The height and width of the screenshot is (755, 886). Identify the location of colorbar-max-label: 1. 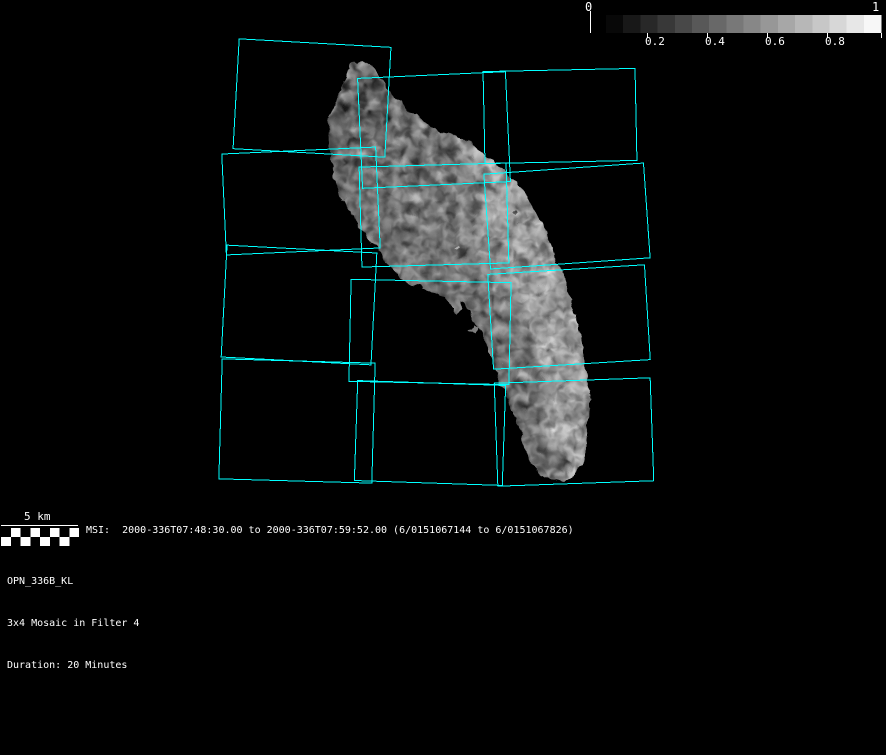
(876, 7).